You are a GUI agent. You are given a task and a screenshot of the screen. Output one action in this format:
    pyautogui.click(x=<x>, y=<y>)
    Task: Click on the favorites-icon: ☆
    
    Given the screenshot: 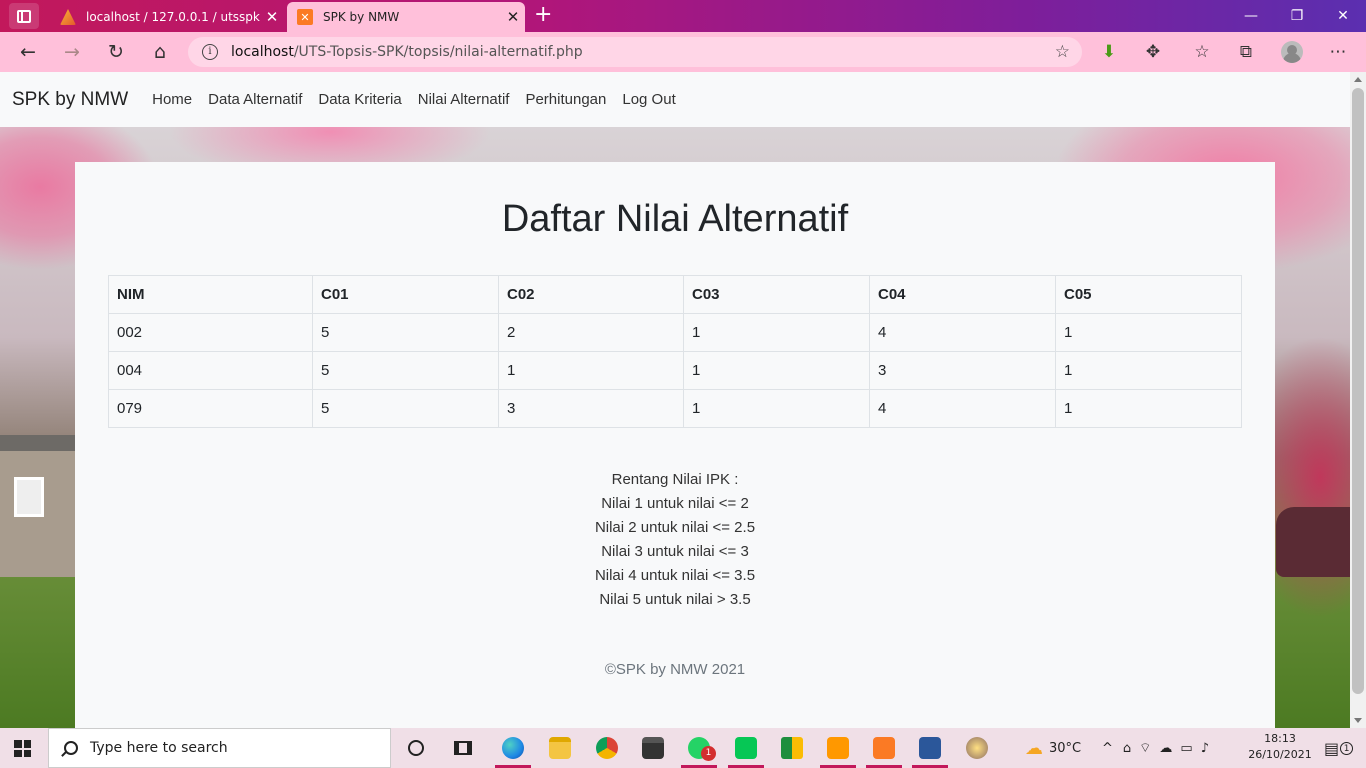 What is the action you would take?
    pyautogui.click(x=1202, y=52)
    